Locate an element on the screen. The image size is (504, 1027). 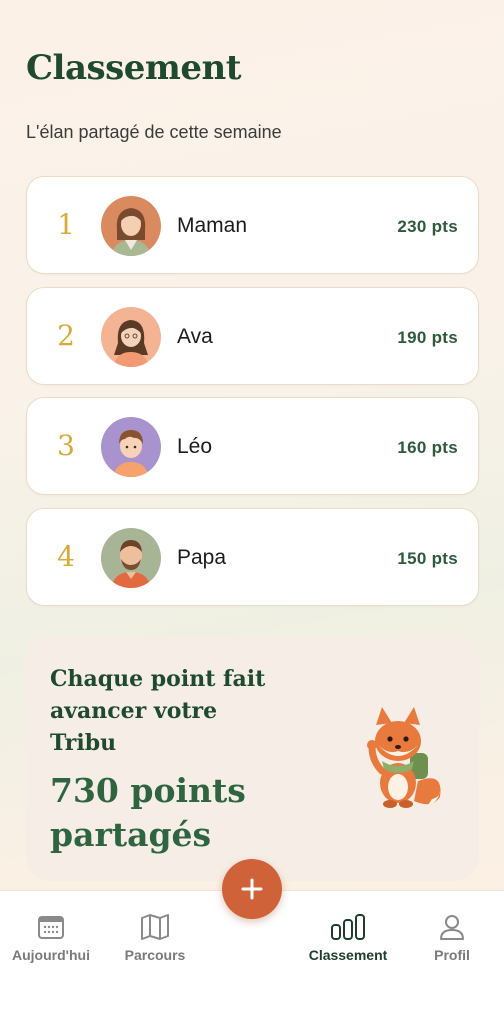
nav-item-parcours: Parcours is located at coordinates (155, 938).